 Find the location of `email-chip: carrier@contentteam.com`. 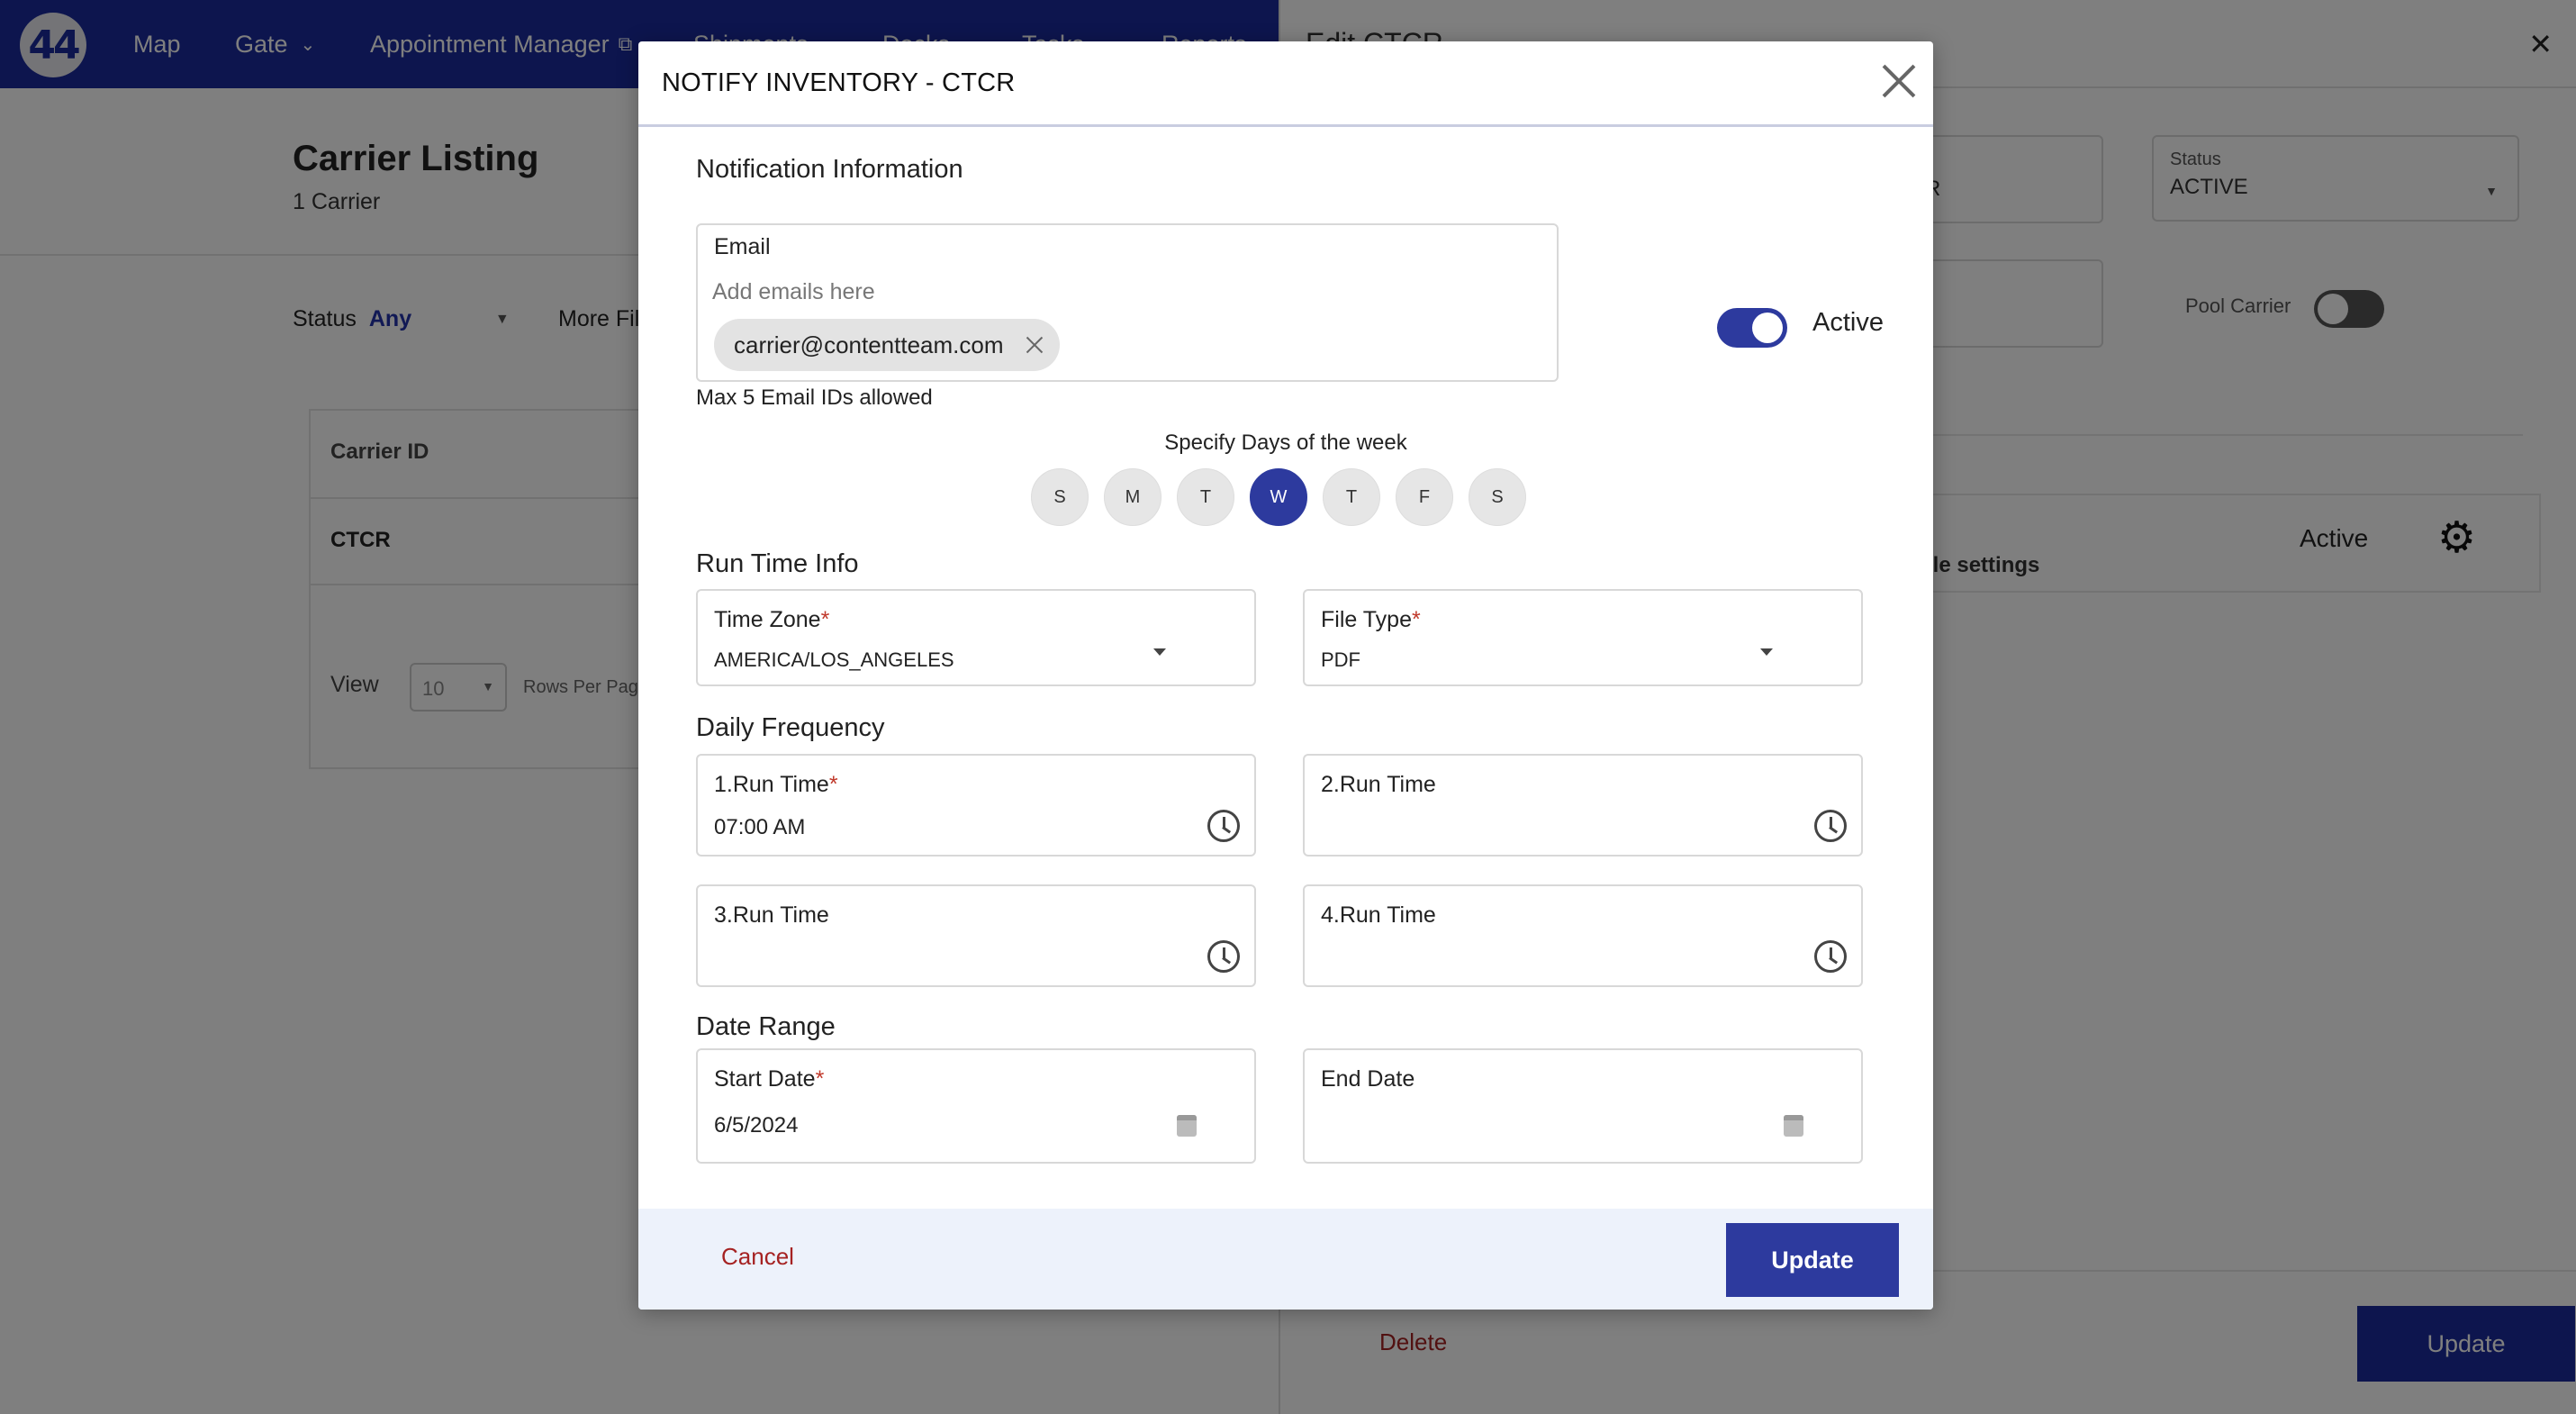

email-chip: carrier@contentteam.com is located at coordinates (887, 345).